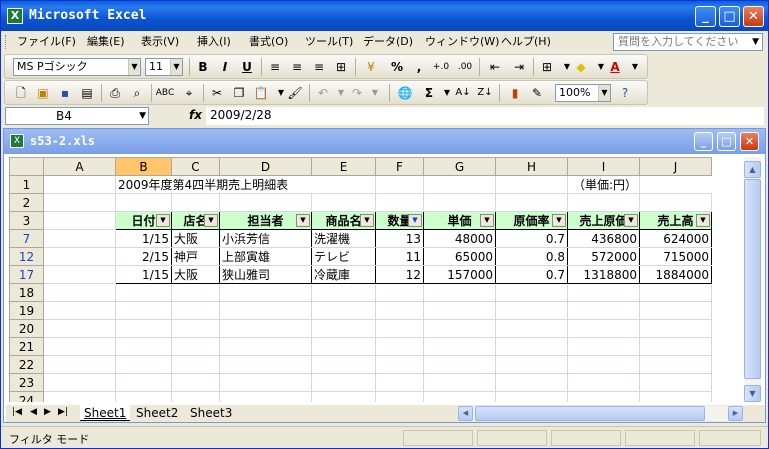 The width and height of the screenshot is (769, 449). I want to click on menu-format: 書式(O), so click(268, 42).